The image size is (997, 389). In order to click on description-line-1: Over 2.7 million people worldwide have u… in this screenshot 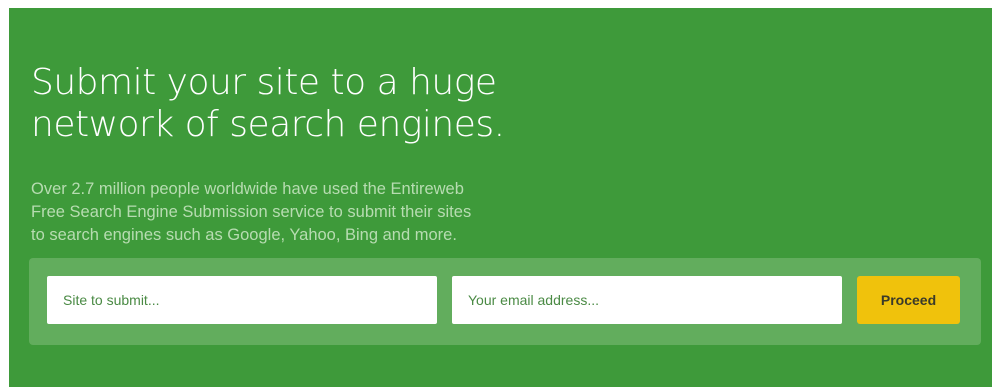, I will do `click(247, 189)`.